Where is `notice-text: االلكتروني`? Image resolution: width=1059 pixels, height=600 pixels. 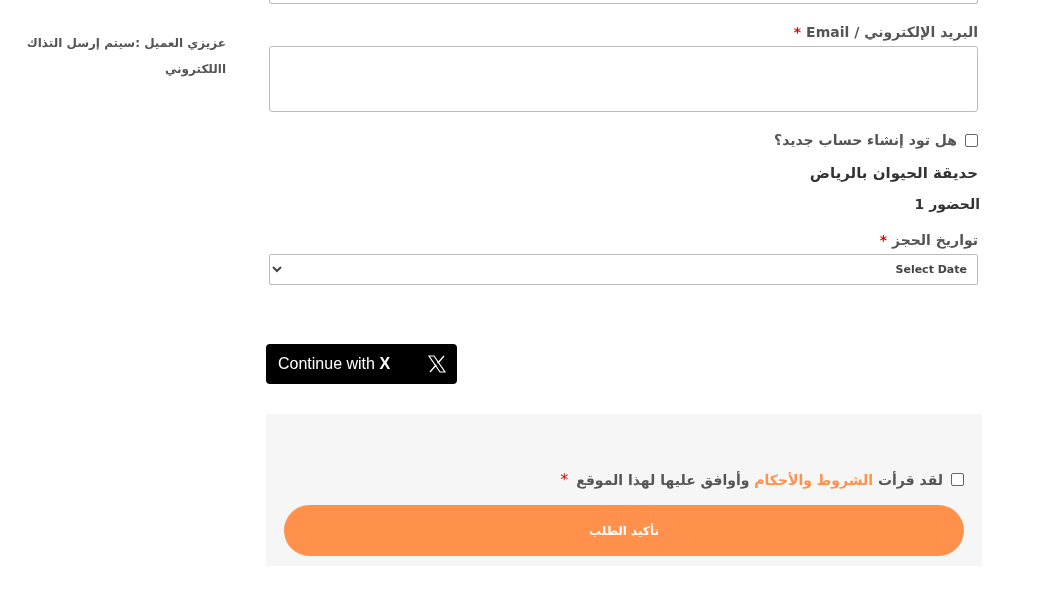 notice-text: االلكتروني is located at coordinates (194, 69).